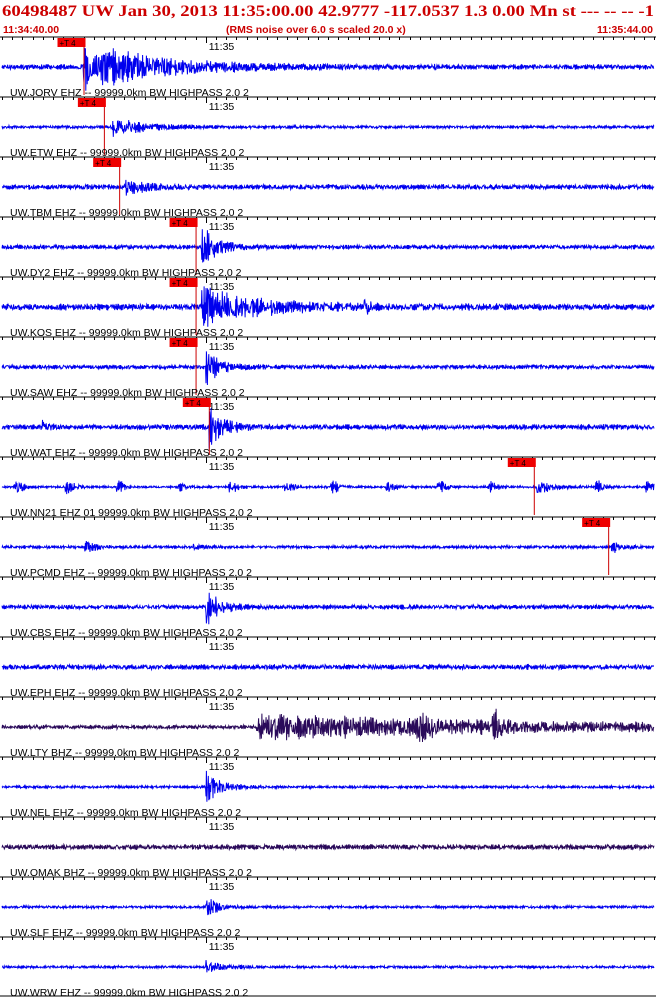  What do you see at coordinates (31, 30) in the screenshot?
I see `start-time-label: 11:34:40.00` at bounding box center [31, 30].